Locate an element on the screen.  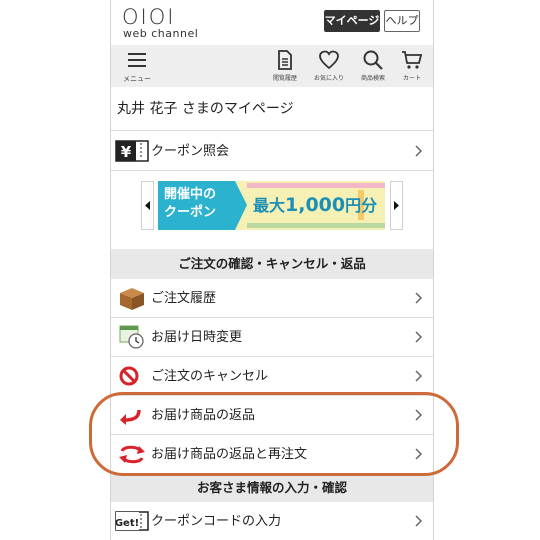
favorites-label: お気に入り is located at coordinates (328, 78).